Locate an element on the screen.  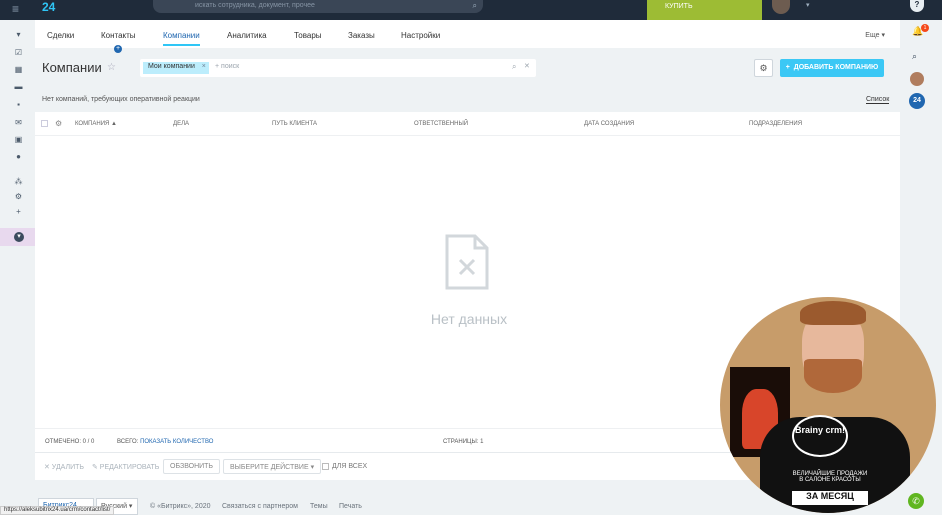
action-select: ВЫБЕРИТЕ ДЕЙСТВИЕ ▾ is located at coordinates (272, 466).